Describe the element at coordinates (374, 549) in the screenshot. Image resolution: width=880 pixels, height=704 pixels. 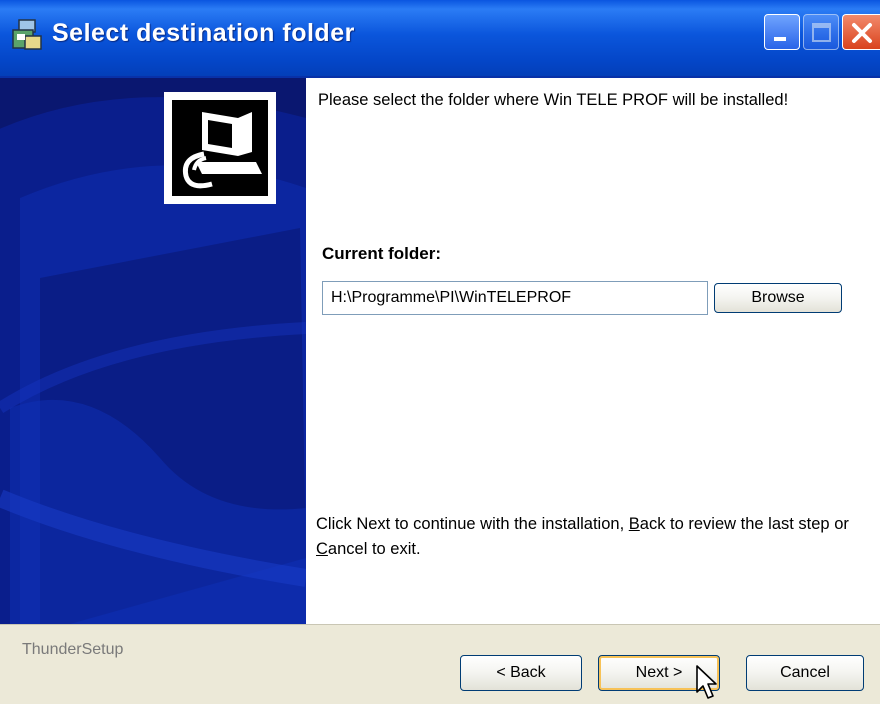
I see `instruction-part3: ancel to exit.` at that location.